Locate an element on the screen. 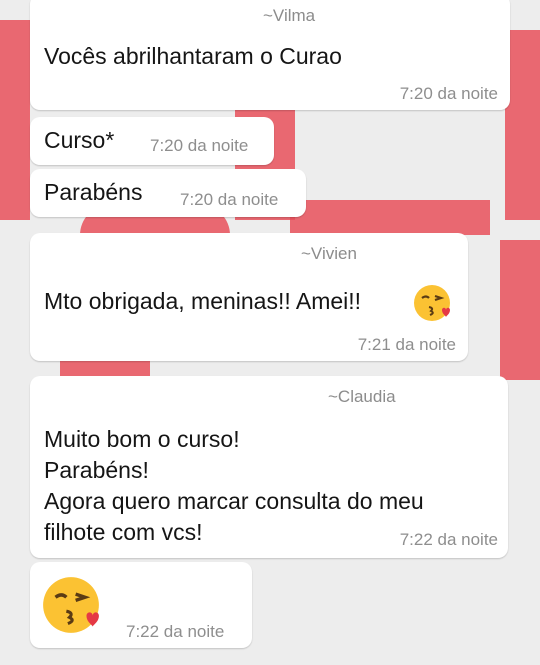 The width and height of the screenshot is (540, 665). message-text: Mto obrigada, meninas!! Amei!! is located at coordinates (203, 301).